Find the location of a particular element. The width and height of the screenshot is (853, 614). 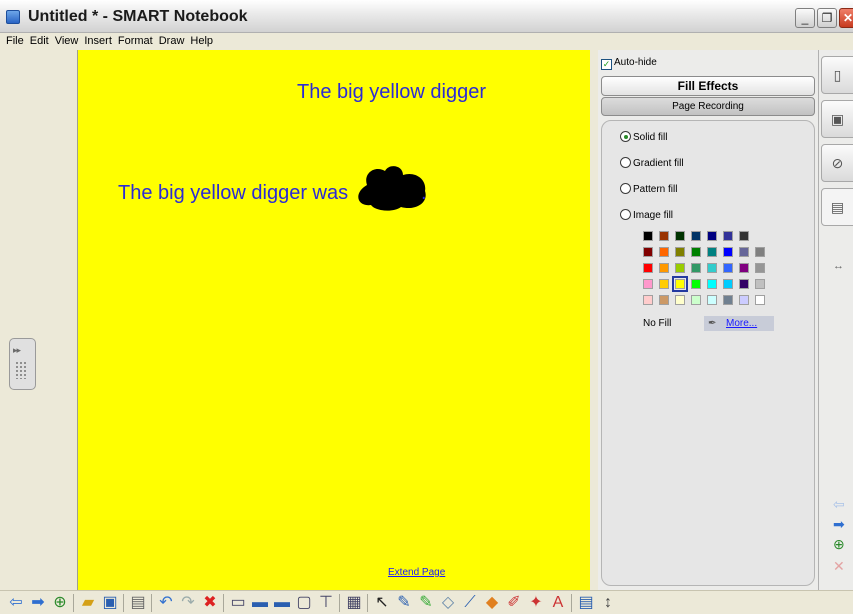

properties-tab: ▤ is located at coordinates (837, 207).